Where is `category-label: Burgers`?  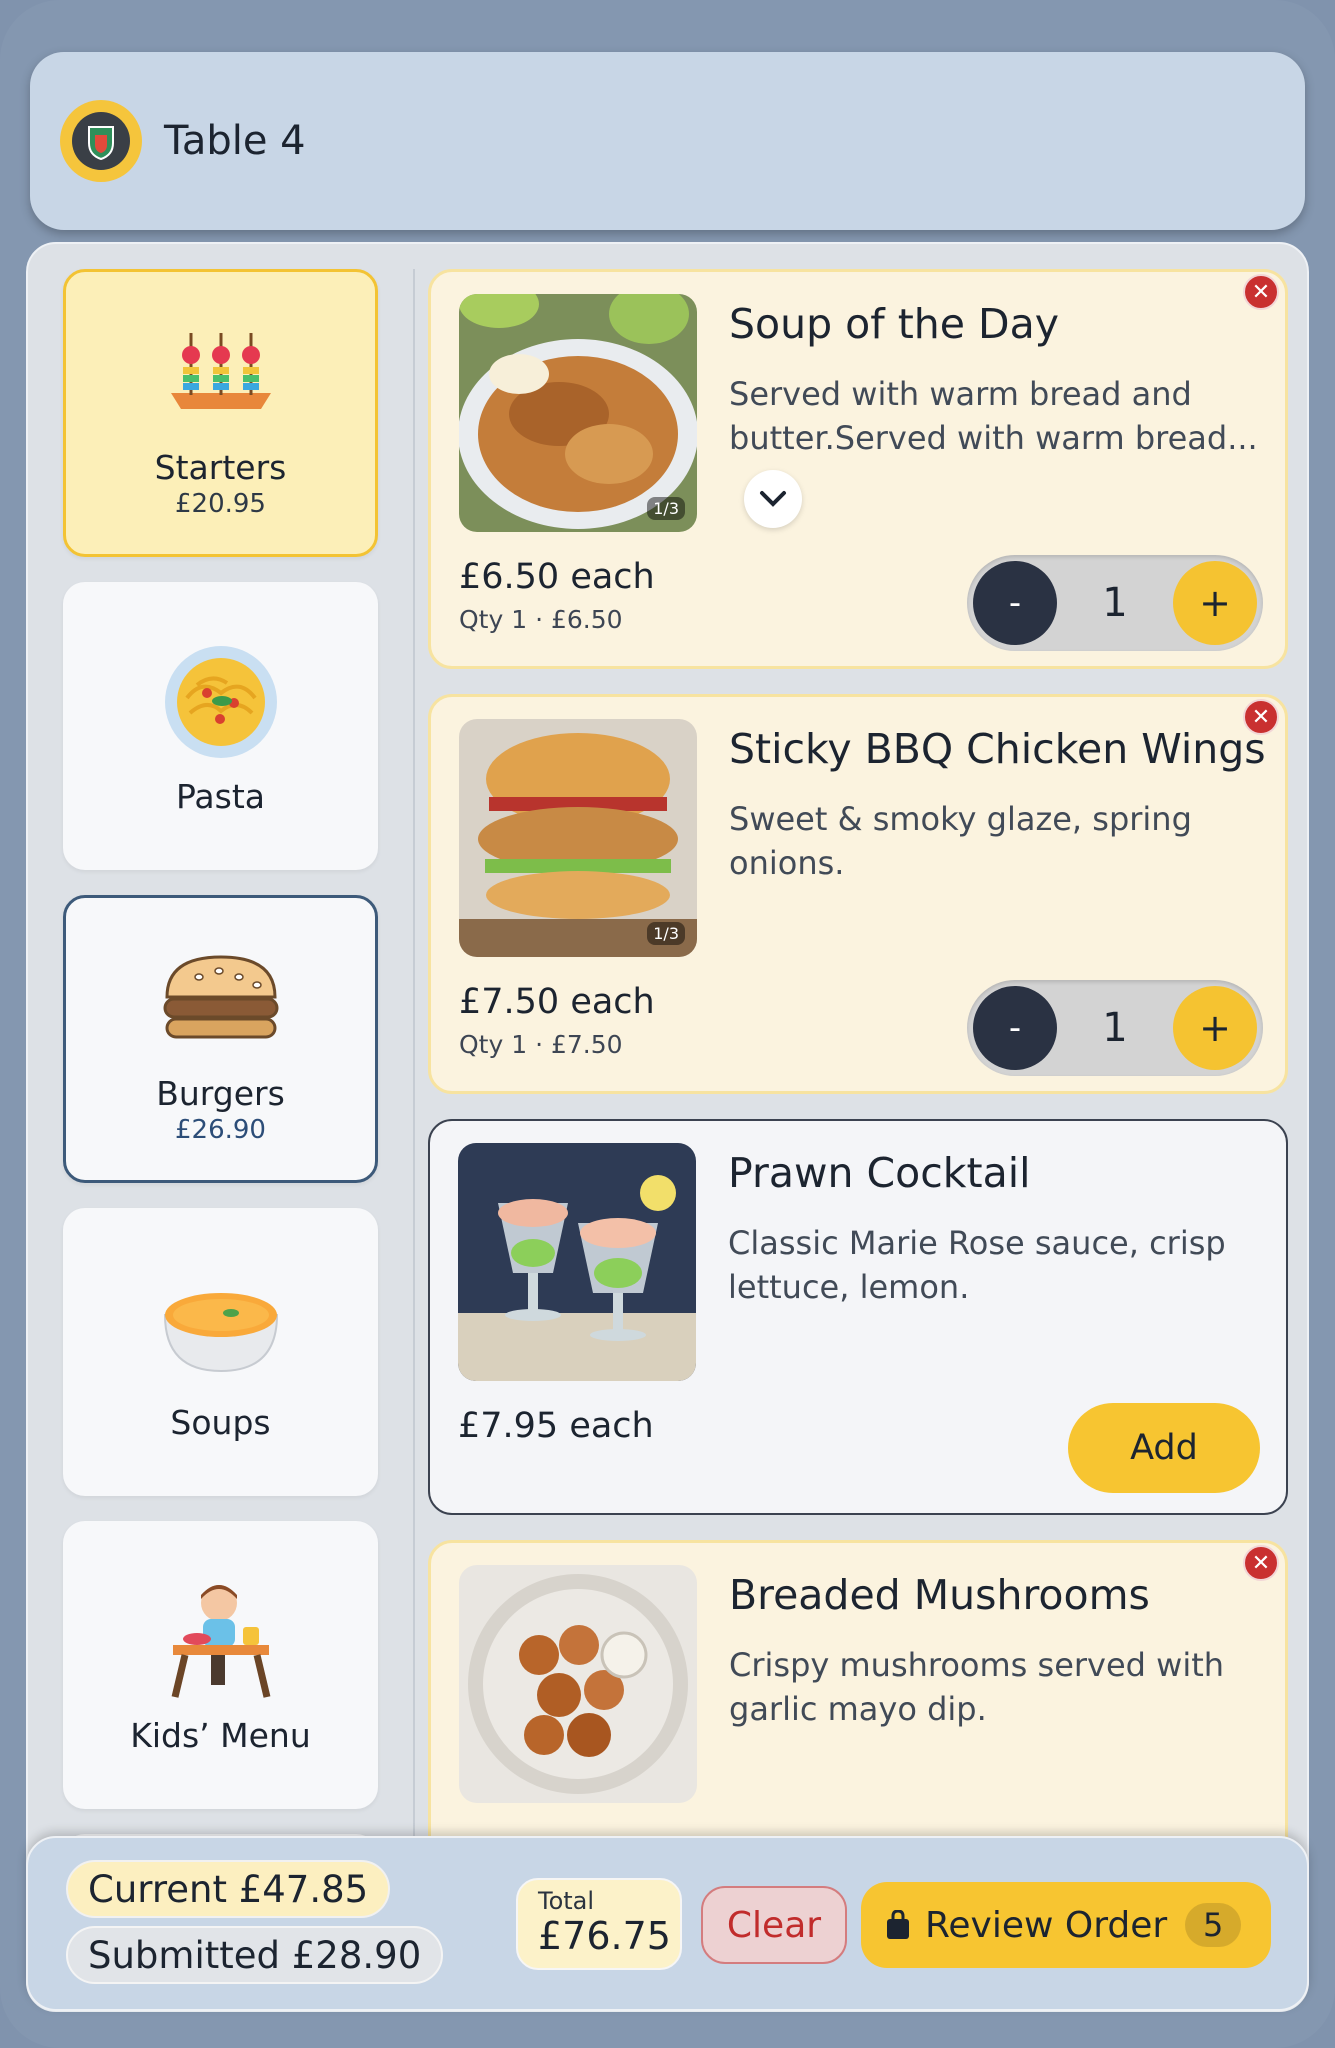
category-label: Burgers is located at coordinates (220, 1093).